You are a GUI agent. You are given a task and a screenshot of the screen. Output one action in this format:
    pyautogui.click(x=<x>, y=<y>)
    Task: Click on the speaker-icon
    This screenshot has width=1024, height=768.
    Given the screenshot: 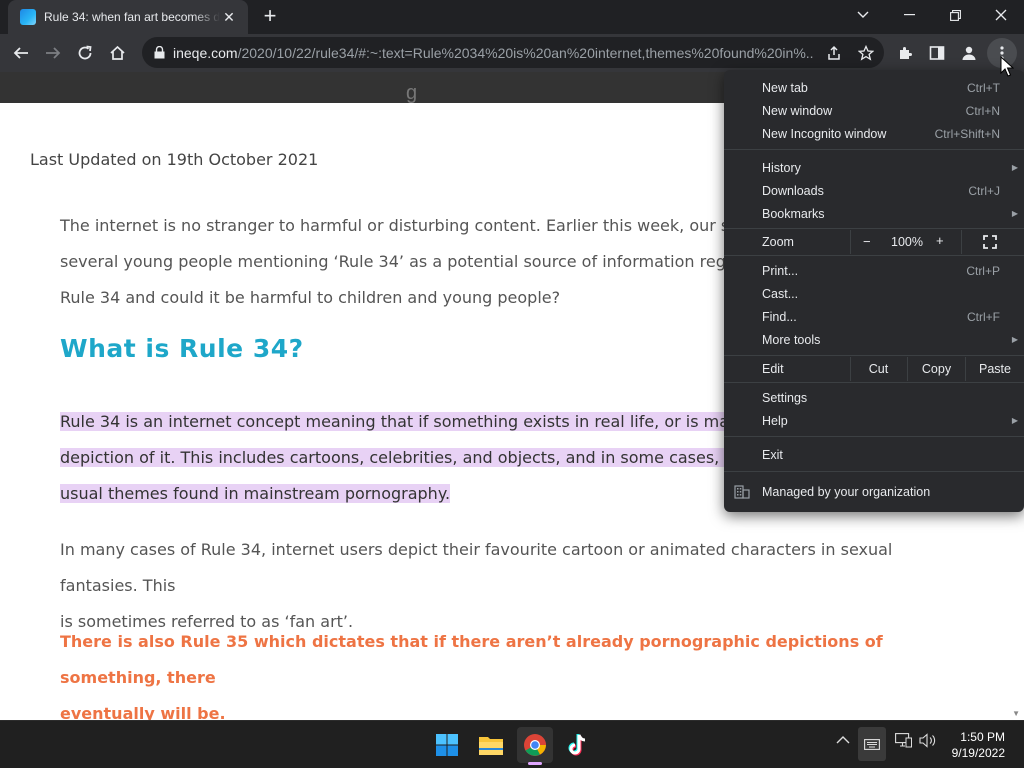 What is the action you would take?
    pyautogui.click(x=927, y=740)
    